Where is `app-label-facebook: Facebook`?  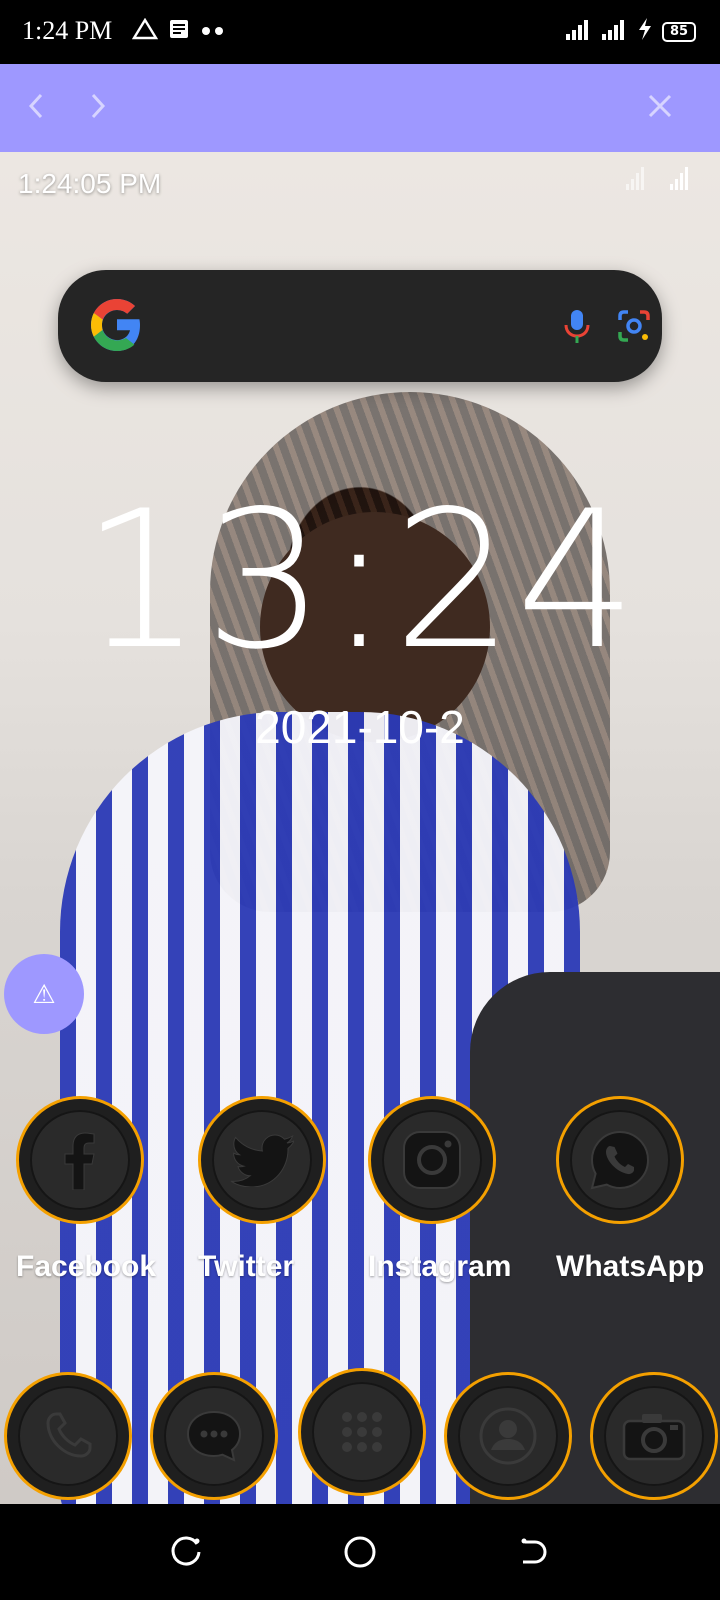 app-label-facebook: Facebook is located at coordinates (86, 1267).